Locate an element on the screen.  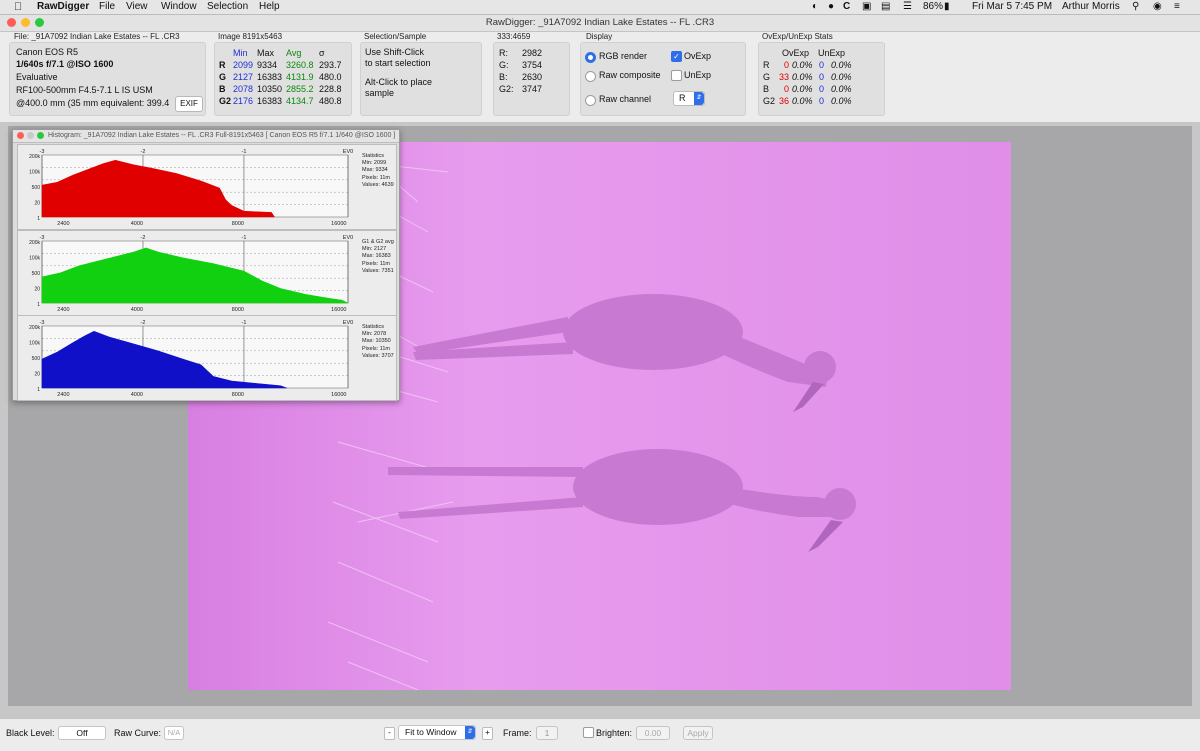
status-bar-icon: C is located at coordinates (846, 7).